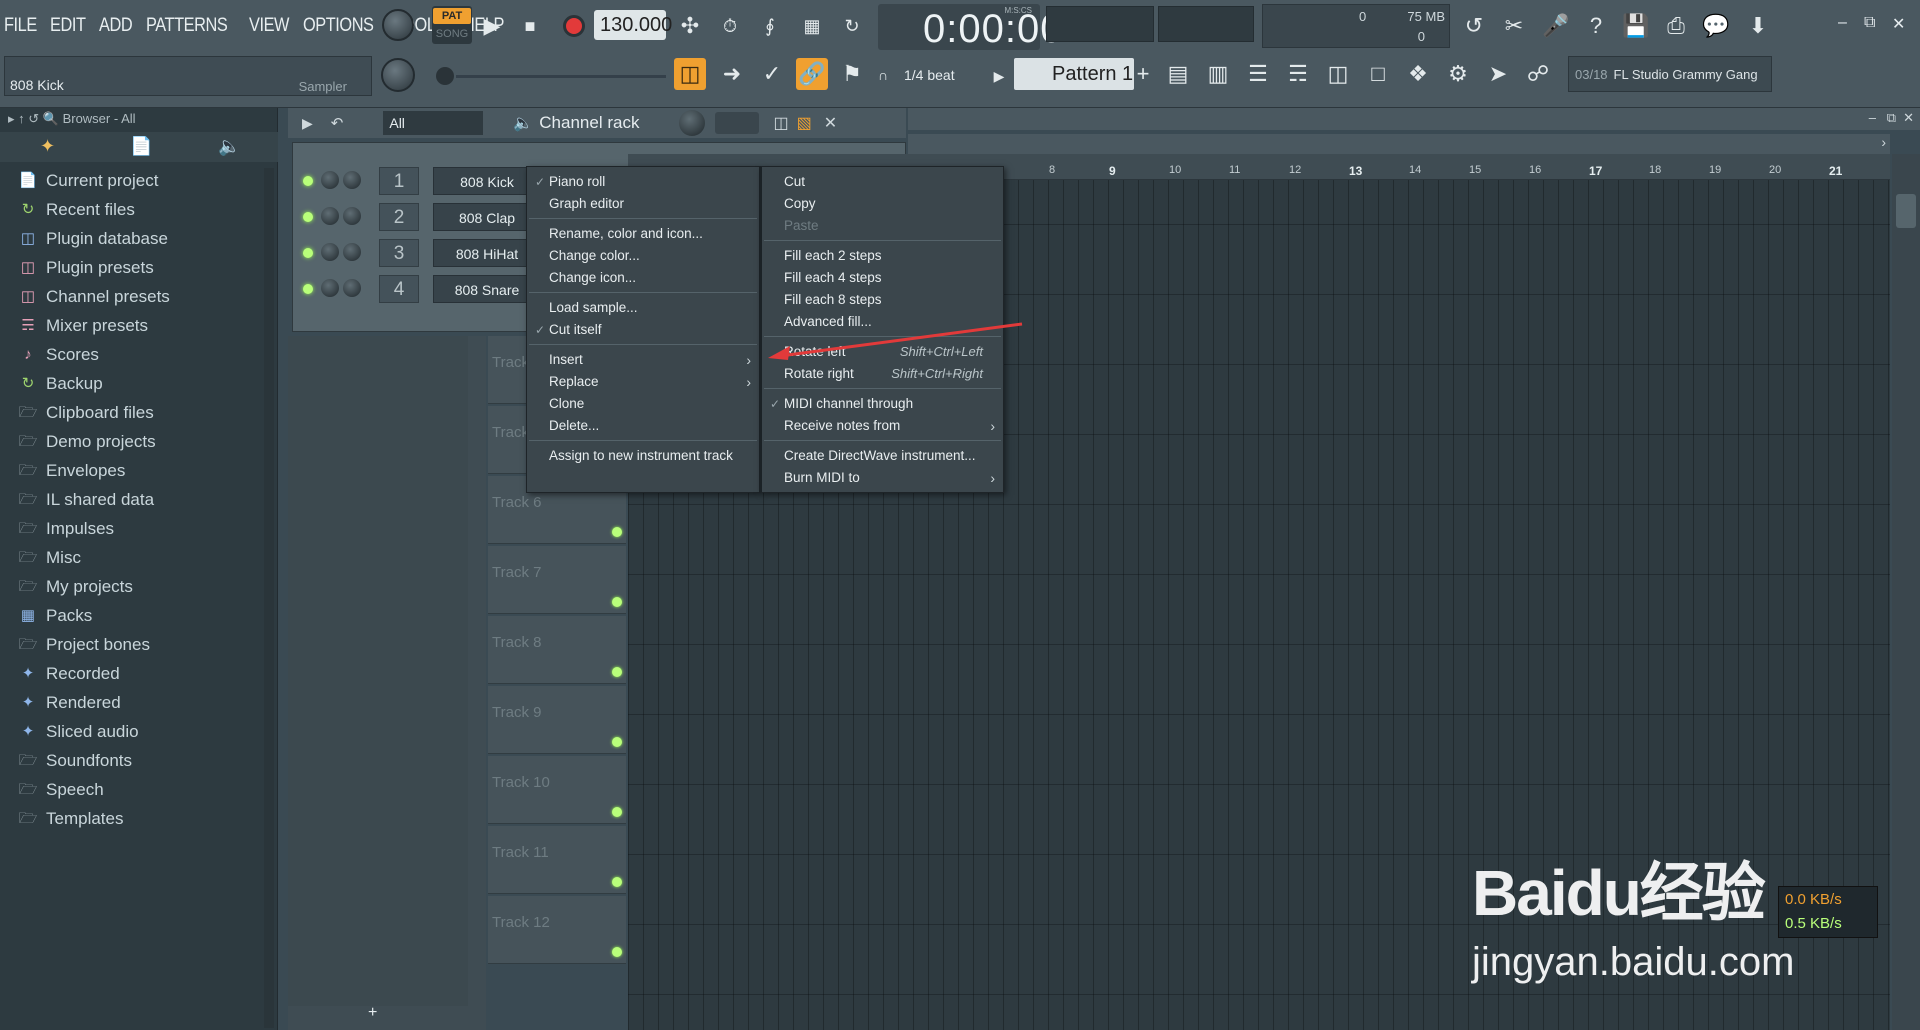 The width and height of the screenshot is (1920, 1030). What do you see at coordinates (147, 615) in the screenshot?
I see `browser-item: ▦ Packs` at bounding box center [147, 615].